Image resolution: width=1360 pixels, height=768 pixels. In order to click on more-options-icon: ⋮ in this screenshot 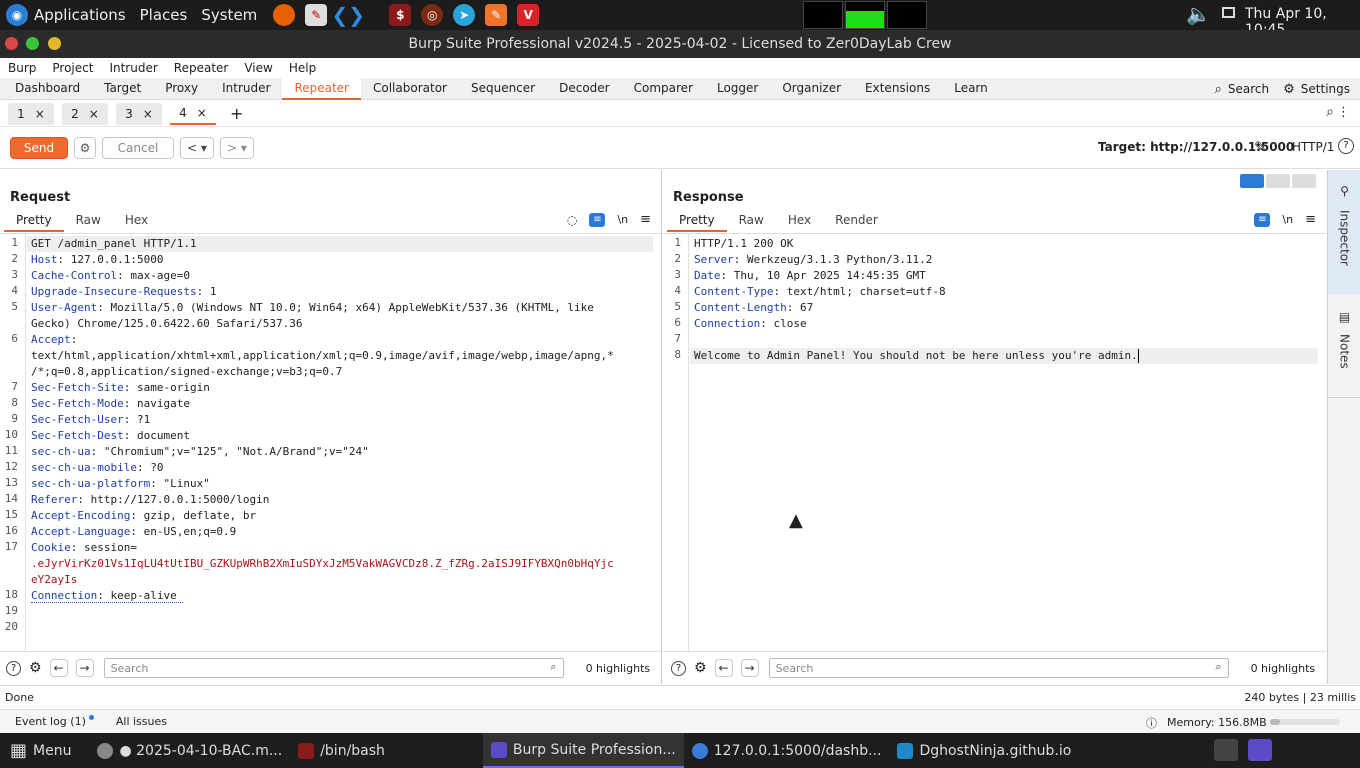, I will do `click(1343, 112)`.